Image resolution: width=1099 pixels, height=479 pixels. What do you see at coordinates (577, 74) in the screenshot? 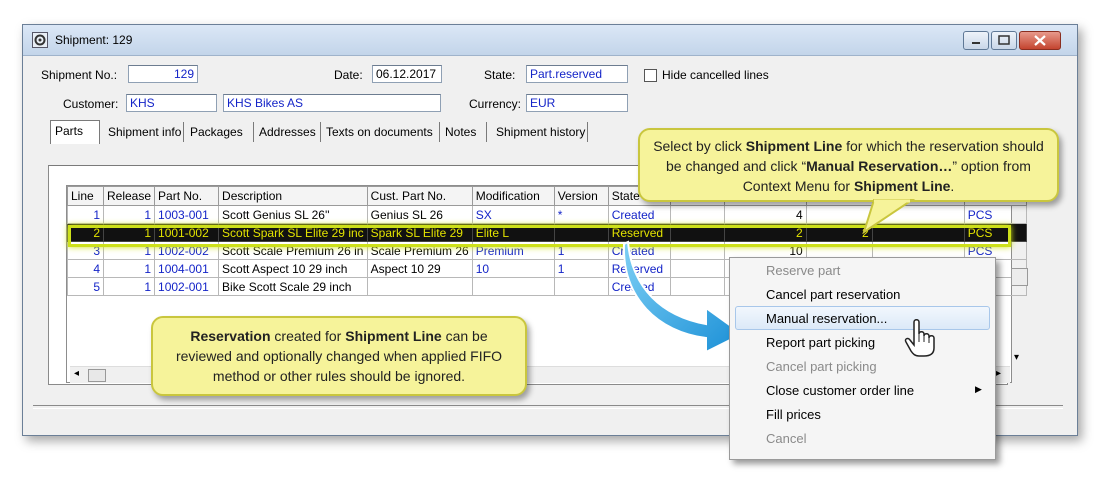
I see `state-field: Part.reserved` at bounding box center [577, 74].